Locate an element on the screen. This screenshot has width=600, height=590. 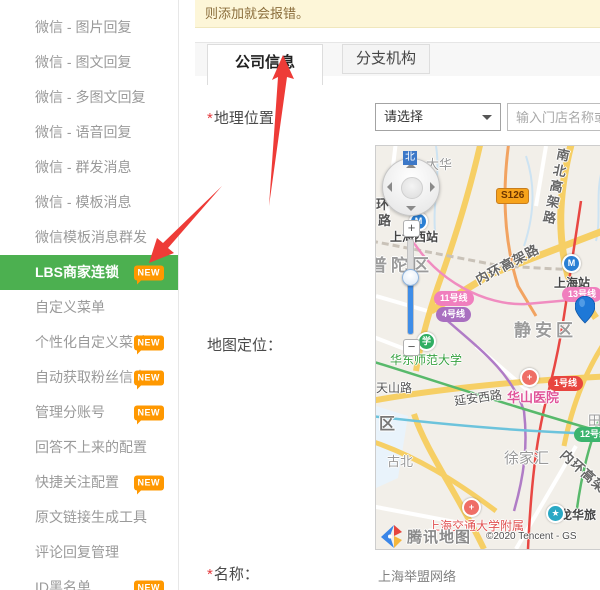
sidebar-item-label: 快捷关注配置 is located at coordinates (77, 482).